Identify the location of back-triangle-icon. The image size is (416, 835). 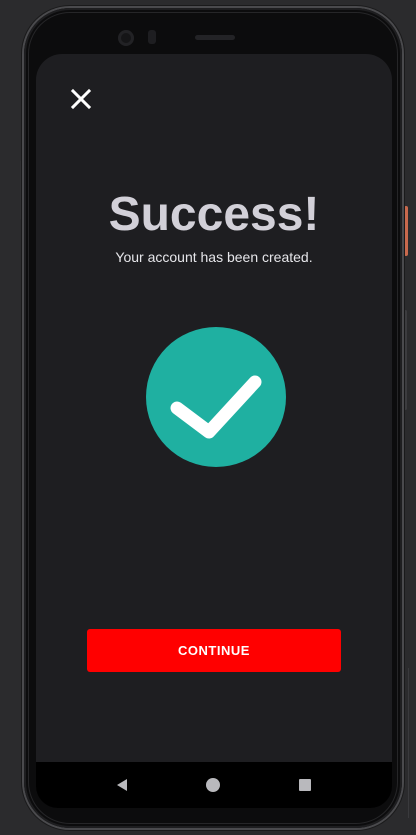
(122, 785).